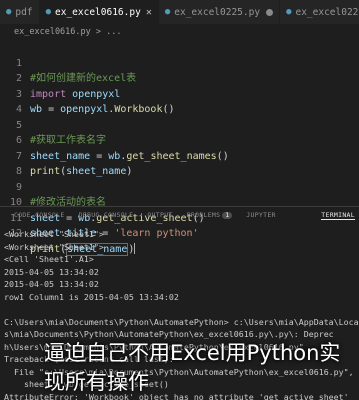 The image size is (359, 400). I want to click on tab-label: ex_excel0225_1.py, so click(327, 12).